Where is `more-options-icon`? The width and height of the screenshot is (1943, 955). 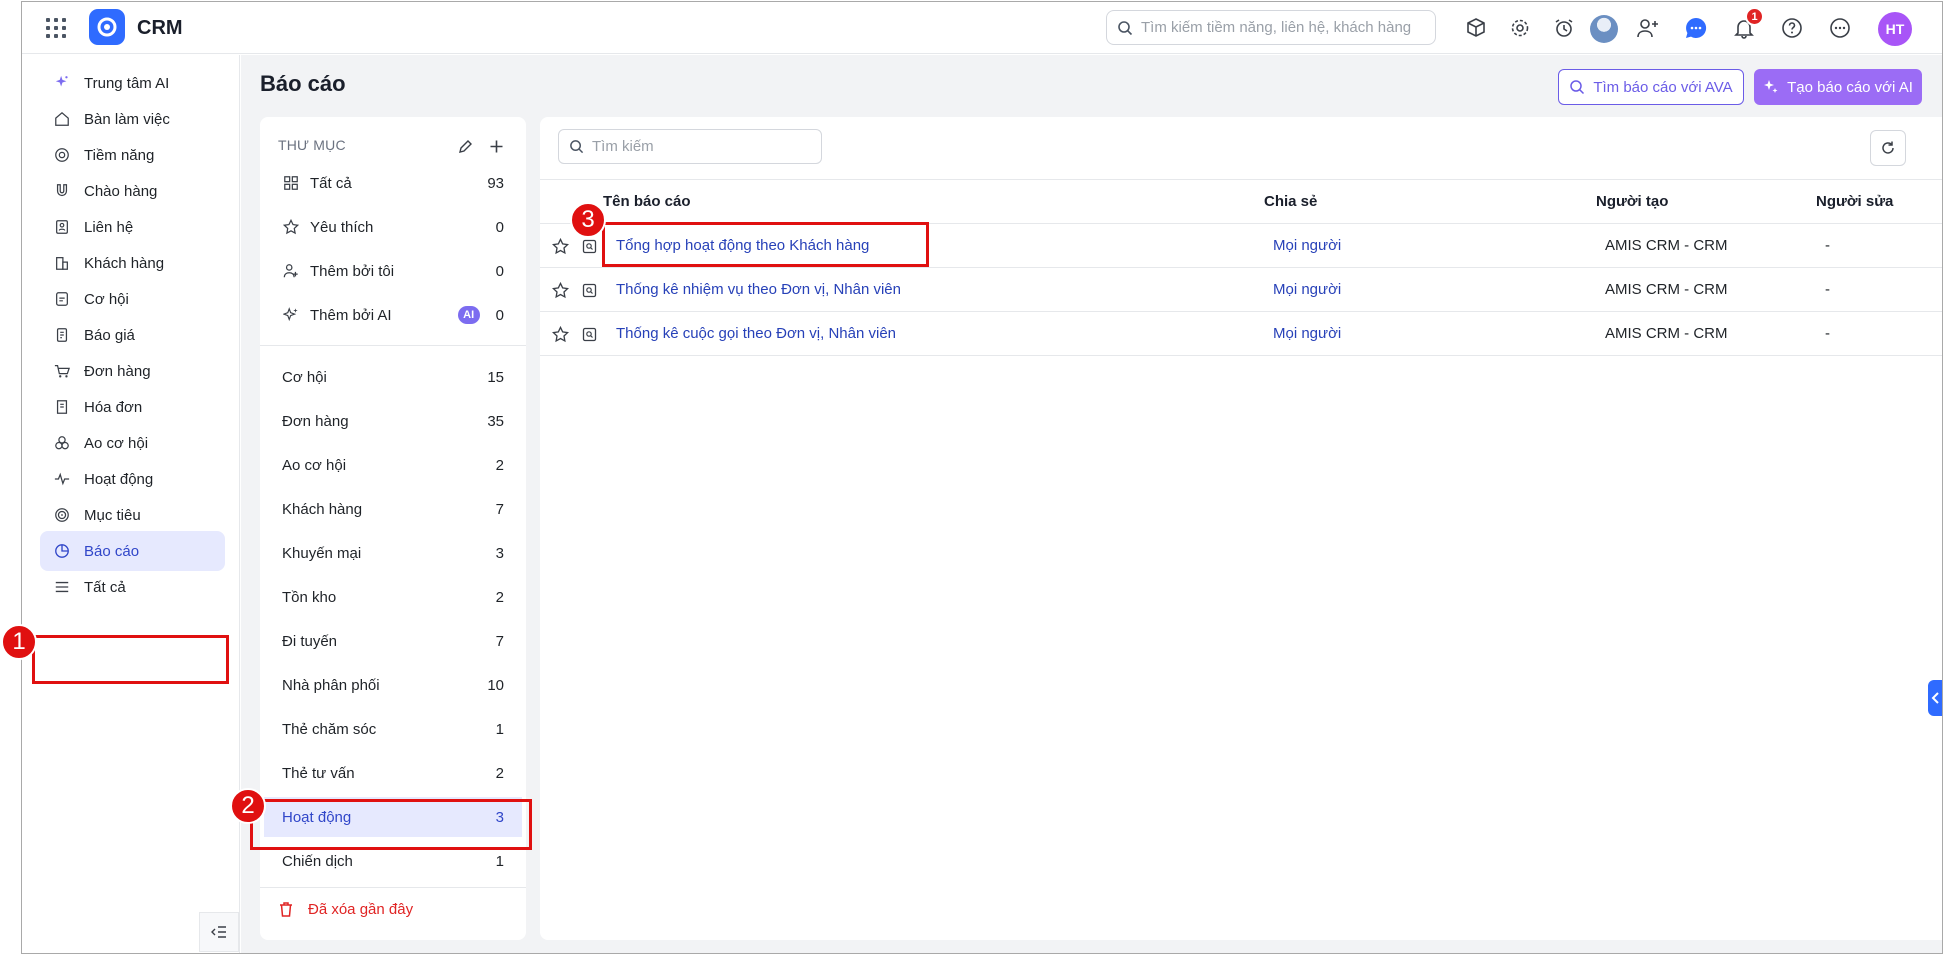 more-options-icon is located at coordinates (1840, 28).